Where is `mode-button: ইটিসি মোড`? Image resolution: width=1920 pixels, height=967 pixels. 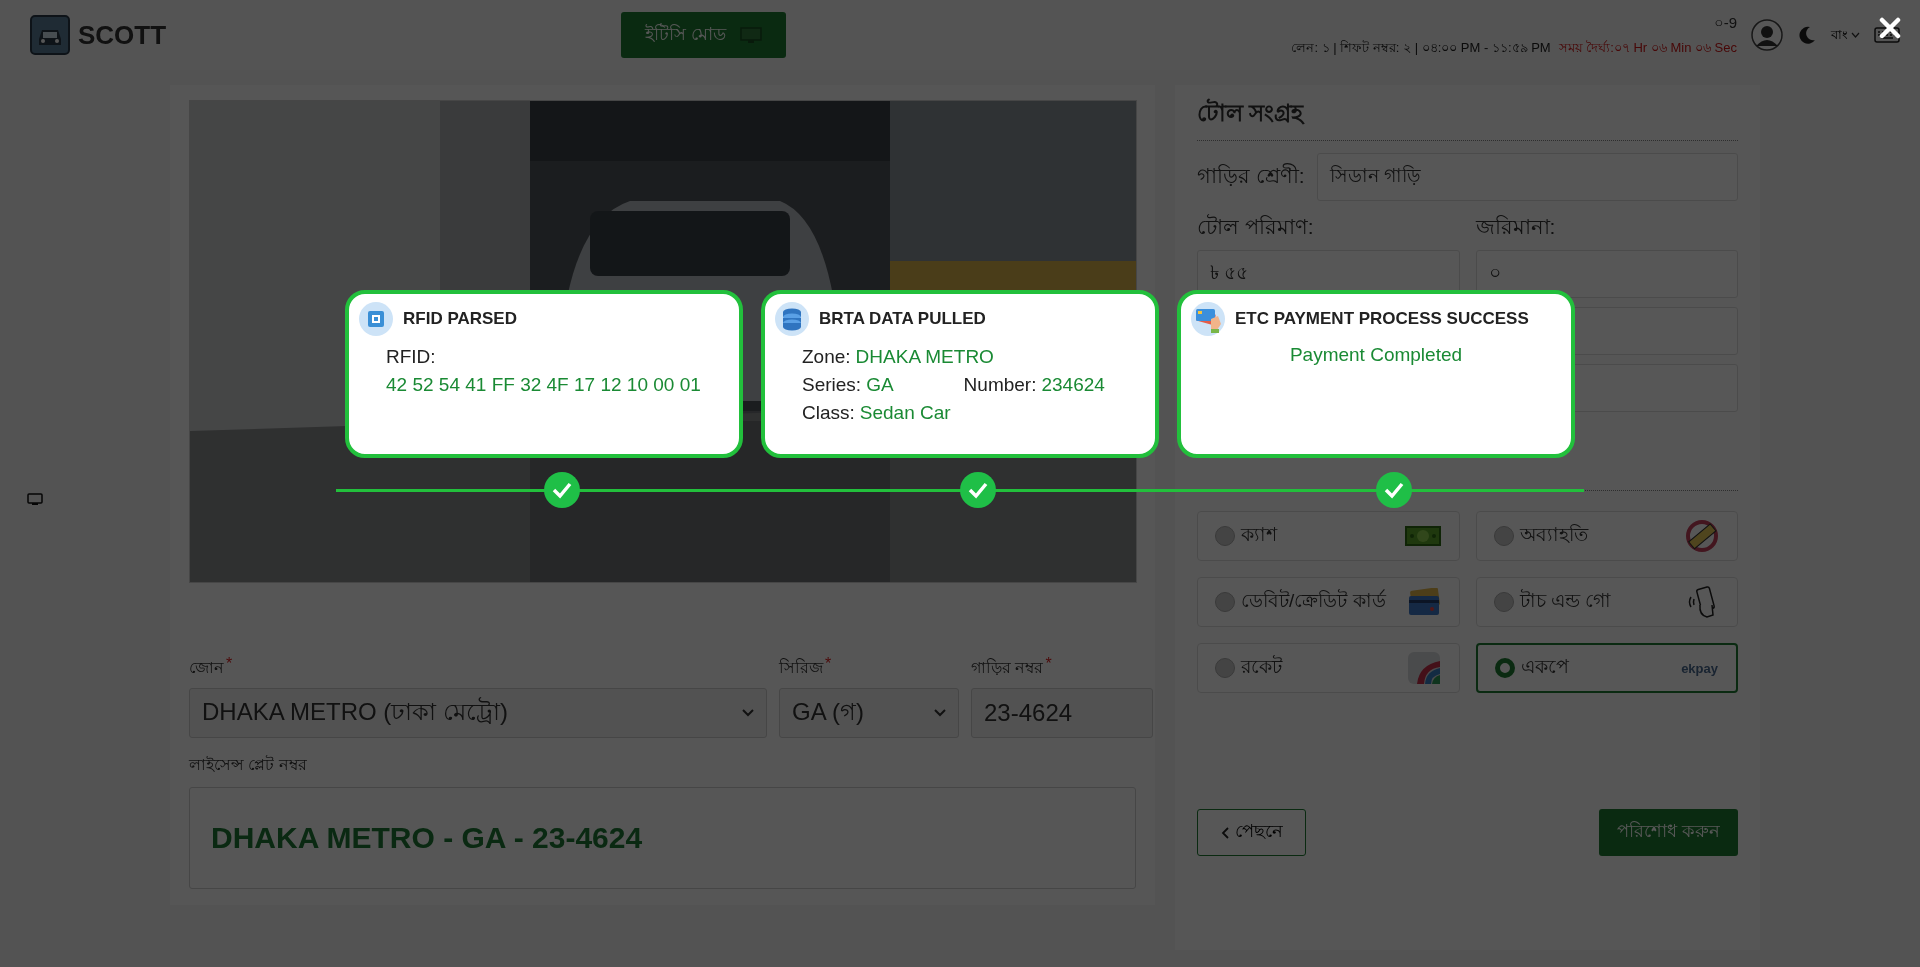 mode-button: ইটিসি মোড is located at coordinates (703, 35).